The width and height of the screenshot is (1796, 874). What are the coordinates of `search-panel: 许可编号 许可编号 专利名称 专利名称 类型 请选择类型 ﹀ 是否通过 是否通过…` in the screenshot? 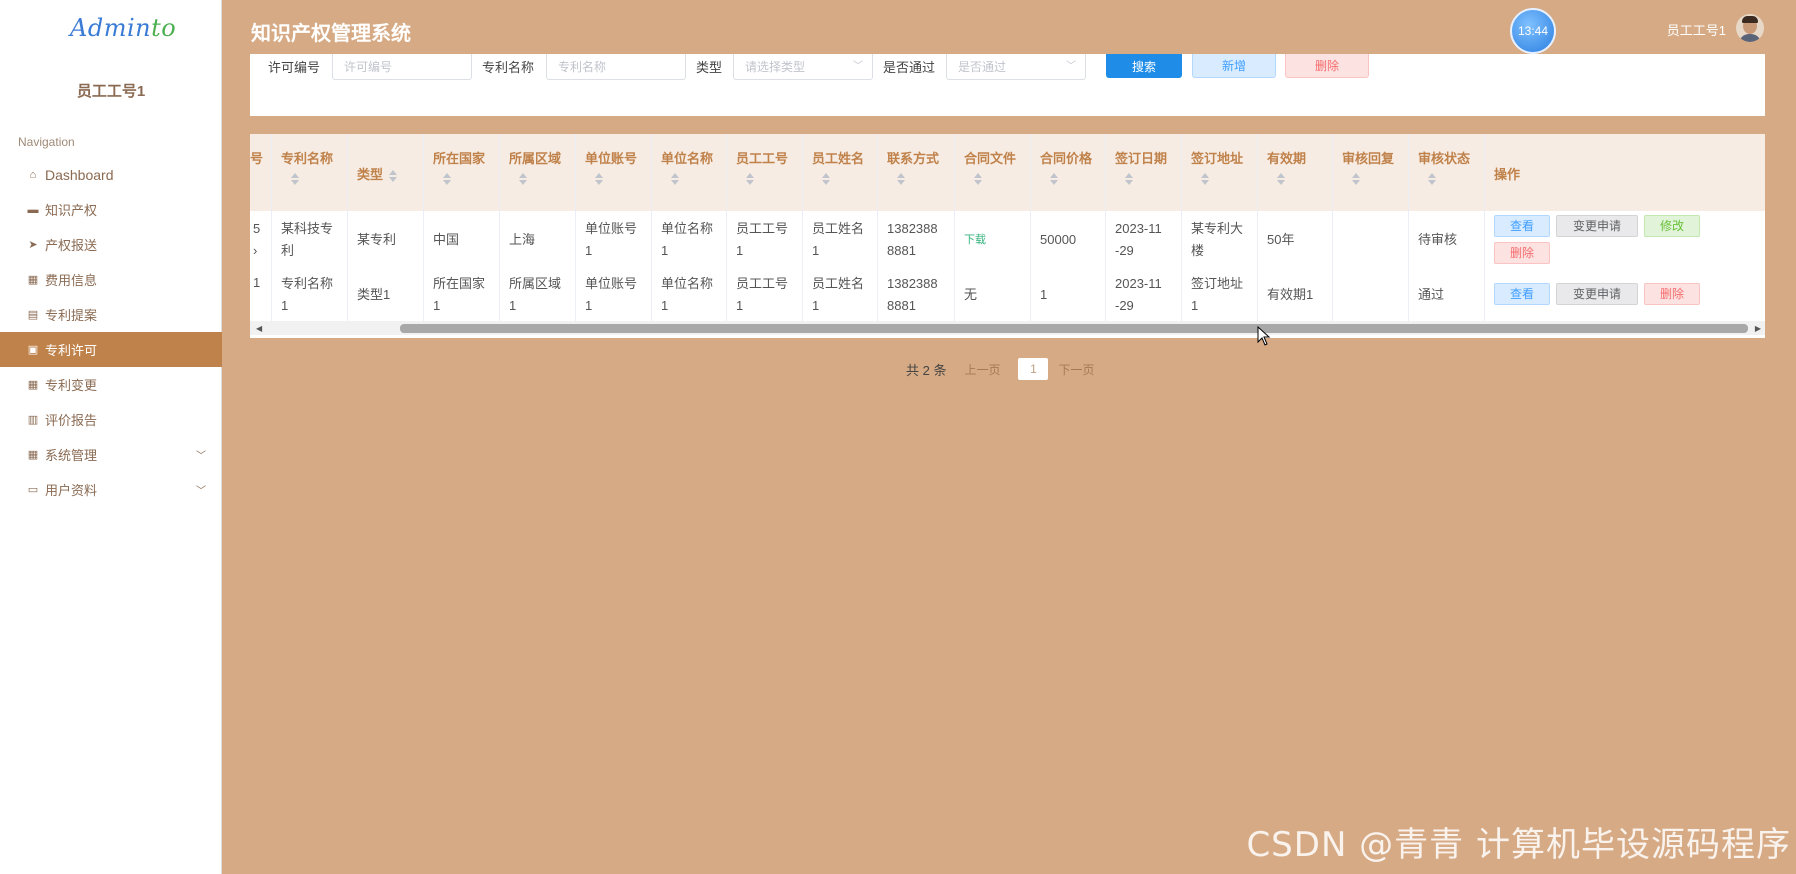 It's located at (1007, 85).